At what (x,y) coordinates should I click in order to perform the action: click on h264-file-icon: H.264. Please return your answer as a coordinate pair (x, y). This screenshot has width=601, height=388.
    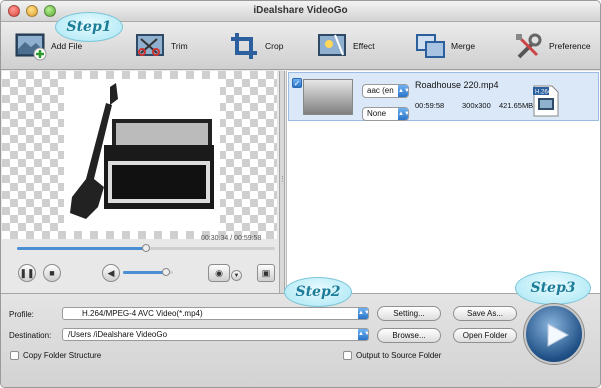
    Looking at the image, I should click on (546, 101).